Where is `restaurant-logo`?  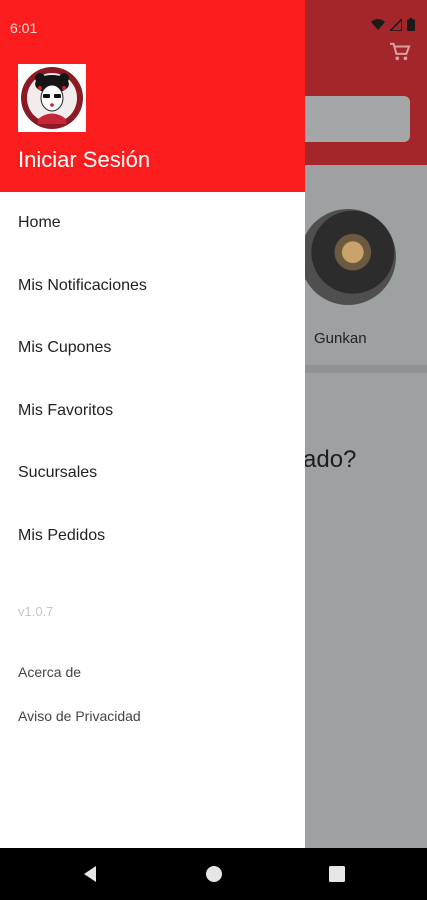
restaurant-logo is located at coordinates (52, 98).